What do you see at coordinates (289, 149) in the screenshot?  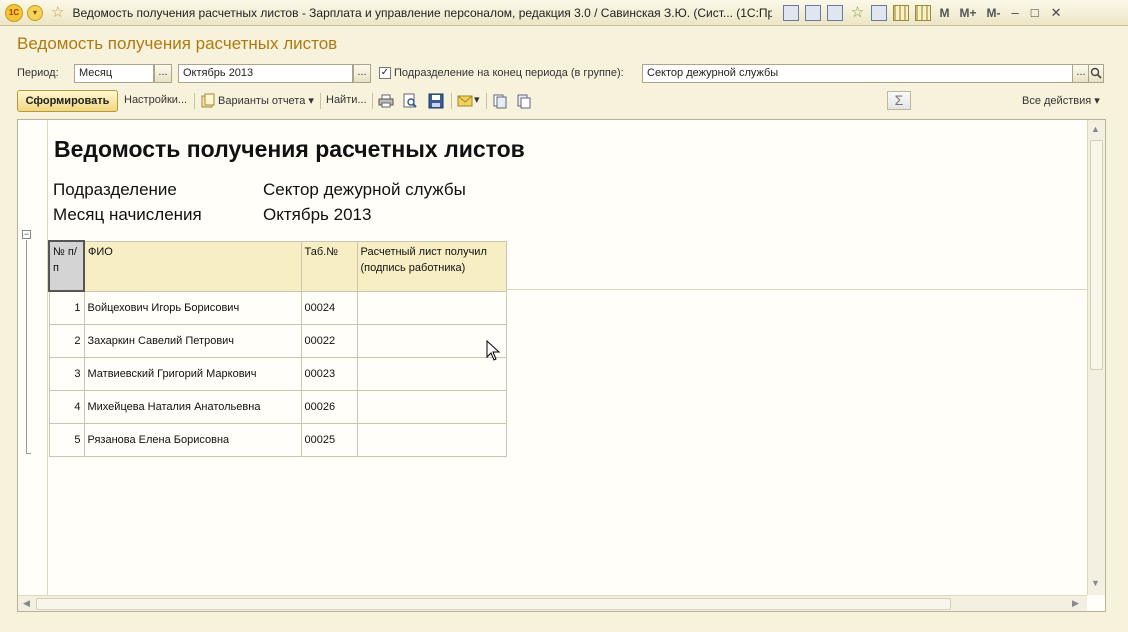 I see `report-title: Ведомость получения расчетных листов` at bounding box center [289, 149].